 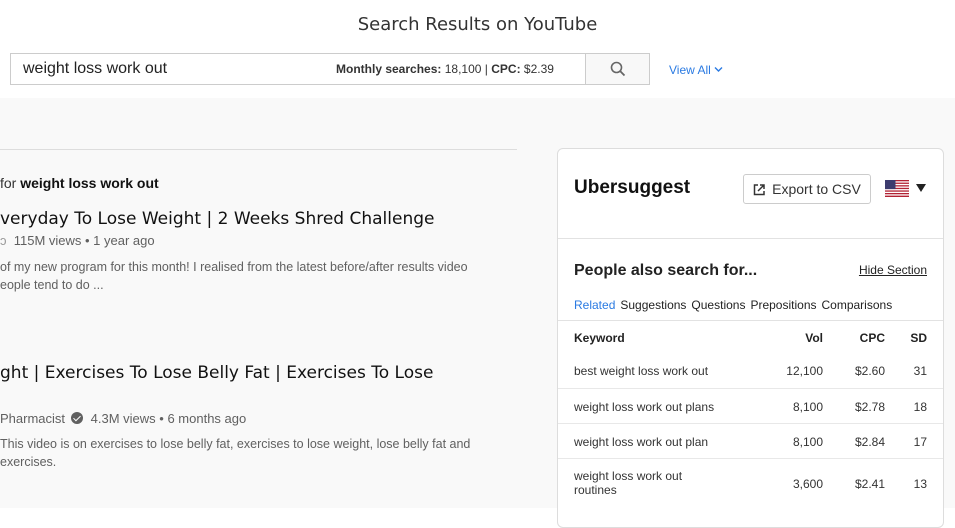 I want to click on hide-section-link: Hide Section, so click(x=893, y=270).